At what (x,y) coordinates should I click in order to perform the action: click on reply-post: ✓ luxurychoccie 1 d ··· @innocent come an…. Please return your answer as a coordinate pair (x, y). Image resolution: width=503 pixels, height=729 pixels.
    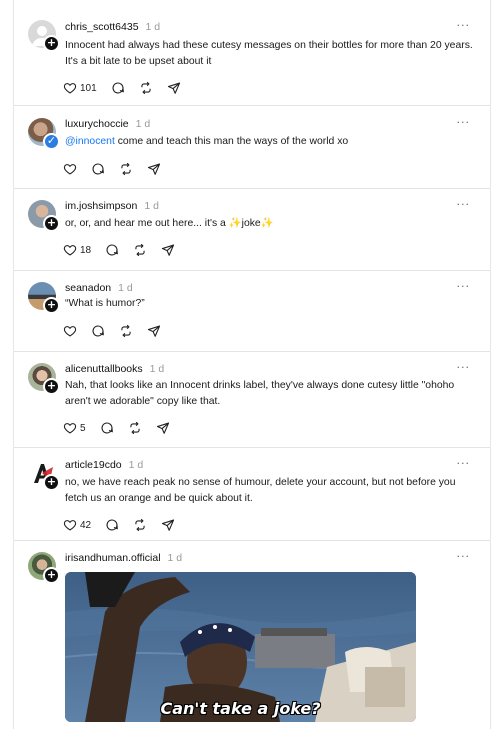
    Looking at the image, I should click on (252, 148).